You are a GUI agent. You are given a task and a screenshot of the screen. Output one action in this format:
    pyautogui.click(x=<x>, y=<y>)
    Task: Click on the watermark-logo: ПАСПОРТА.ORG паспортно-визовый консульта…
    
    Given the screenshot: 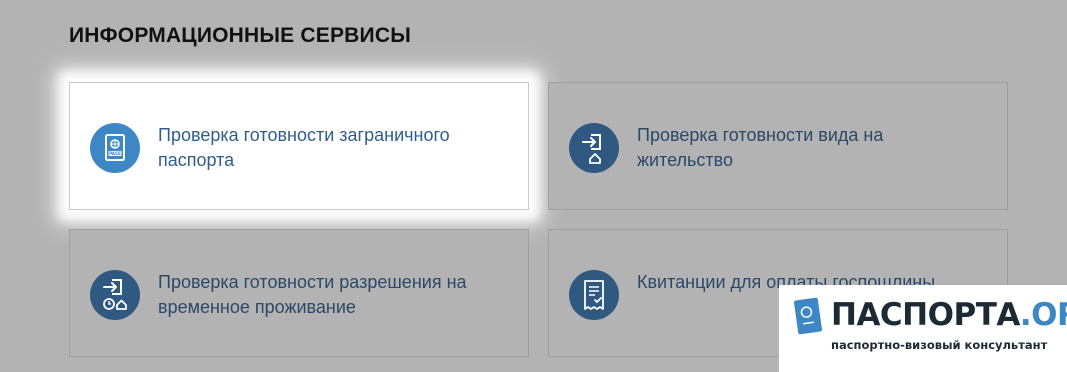 What is the action you would take?
    pyautogui.click(x=923, y=328)
    